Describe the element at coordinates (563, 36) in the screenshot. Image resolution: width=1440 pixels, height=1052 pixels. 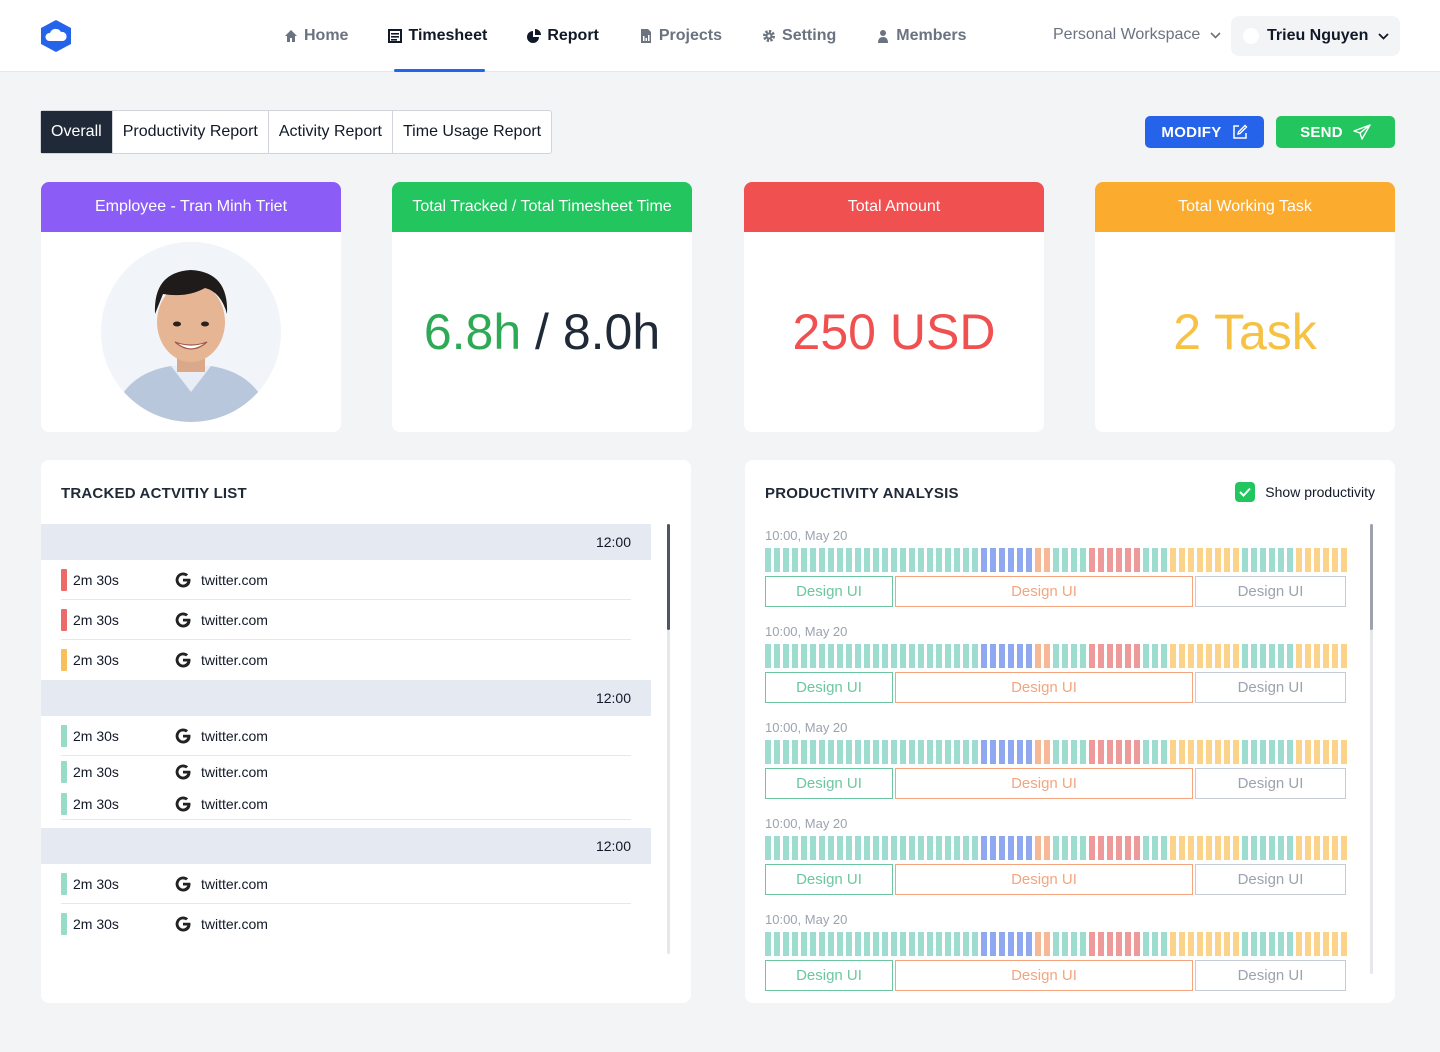
I see `nav-report: Report` at that location.